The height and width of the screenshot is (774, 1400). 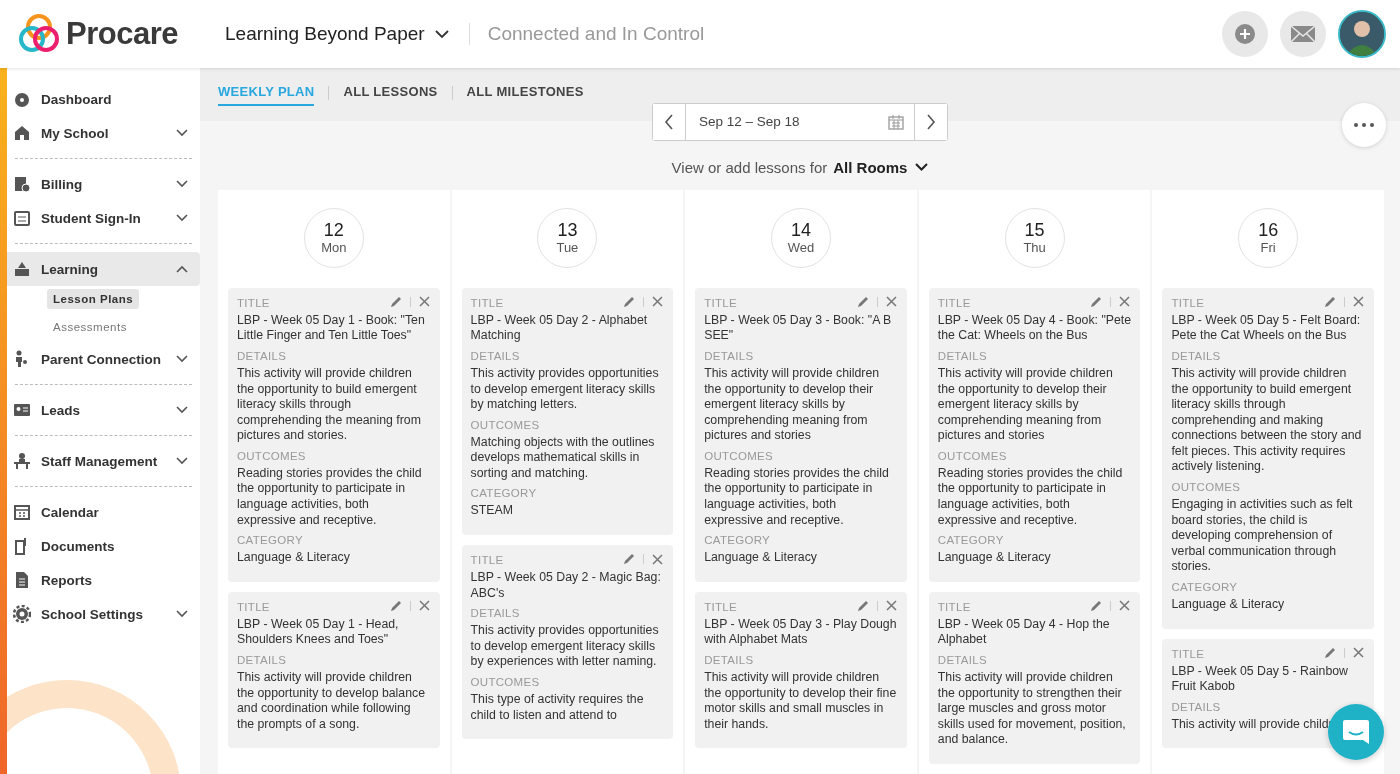 What do you see at coordinates (103, 410) in the screenshot?
I see `sidebar-item: Leads` at bounding box center [103, 410].